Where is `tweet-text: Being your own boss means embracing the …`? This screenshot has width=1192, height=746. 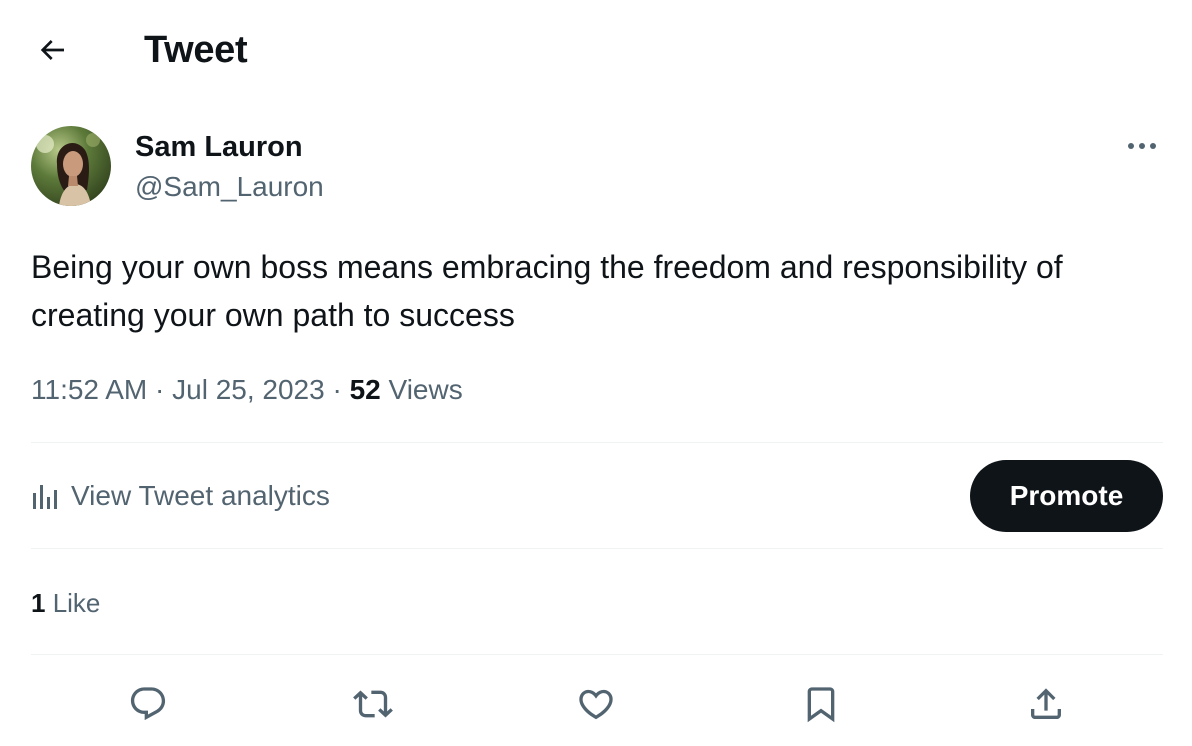 tweet-text: Being your own boss means embracing the … is located at coordinates (547, 291).